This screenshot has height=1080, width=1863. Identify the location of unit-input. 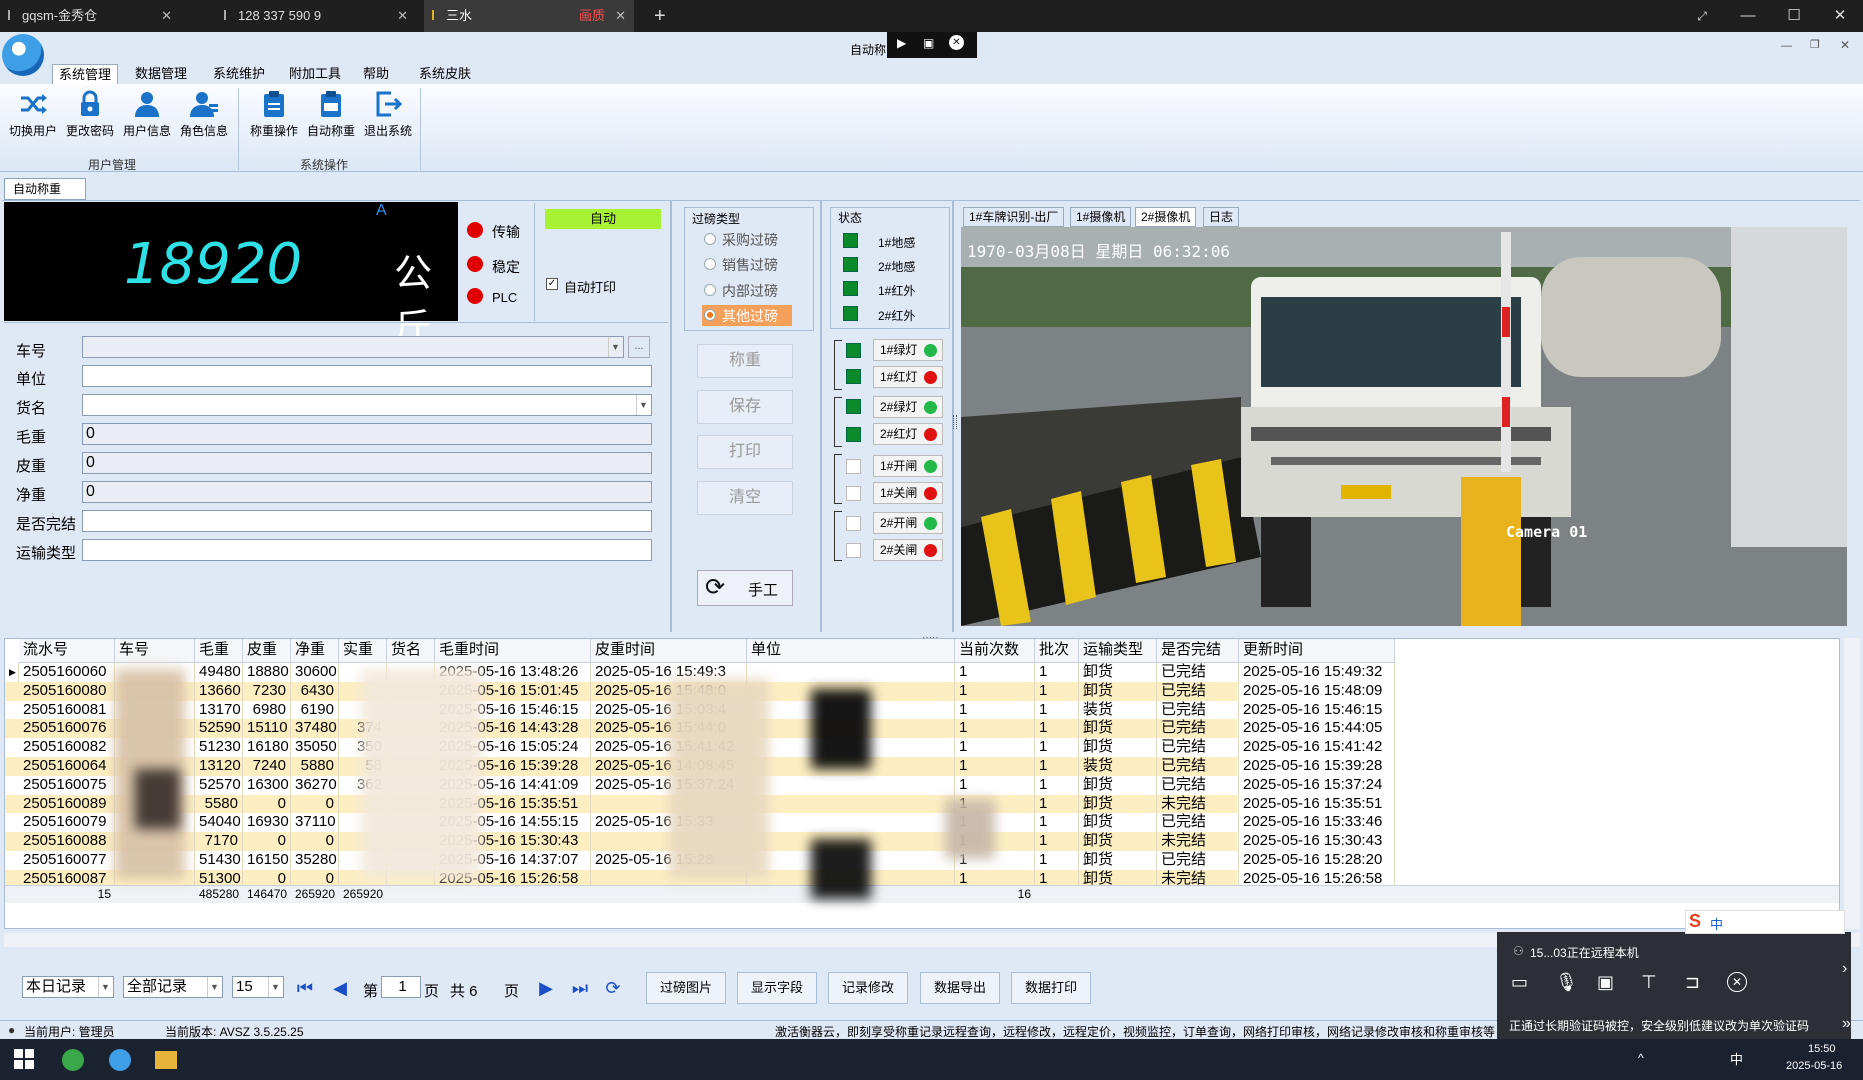
(367, 376).